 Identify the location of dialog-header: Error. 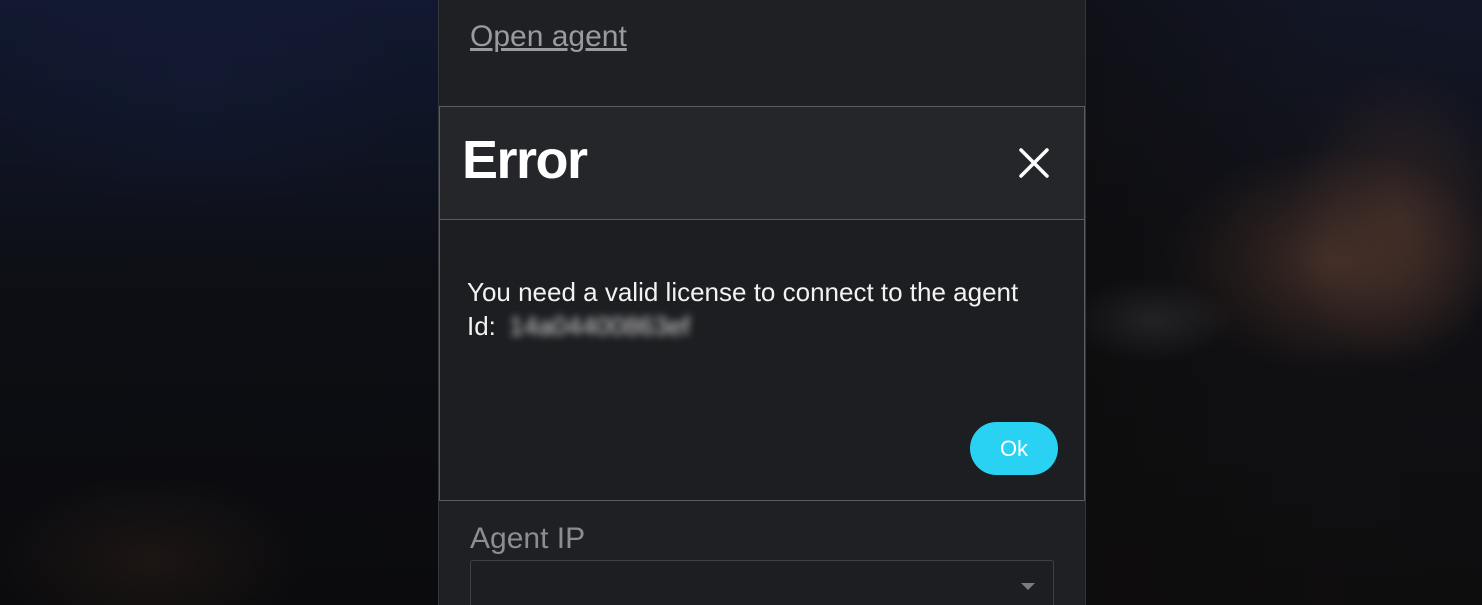
(762, 163).